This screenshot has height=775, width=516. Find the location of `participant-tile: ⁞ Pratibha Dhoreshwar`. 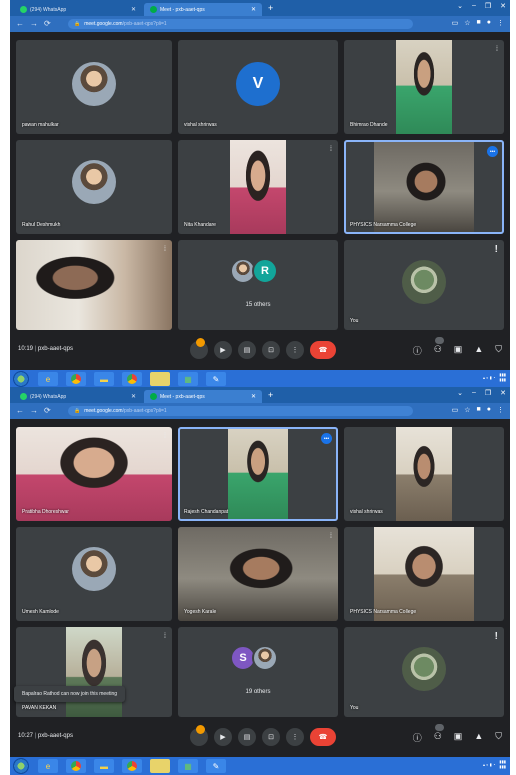

participant-tile: ⁞ Pratibha Dhoreshwar is located at coordinates (94, 474).